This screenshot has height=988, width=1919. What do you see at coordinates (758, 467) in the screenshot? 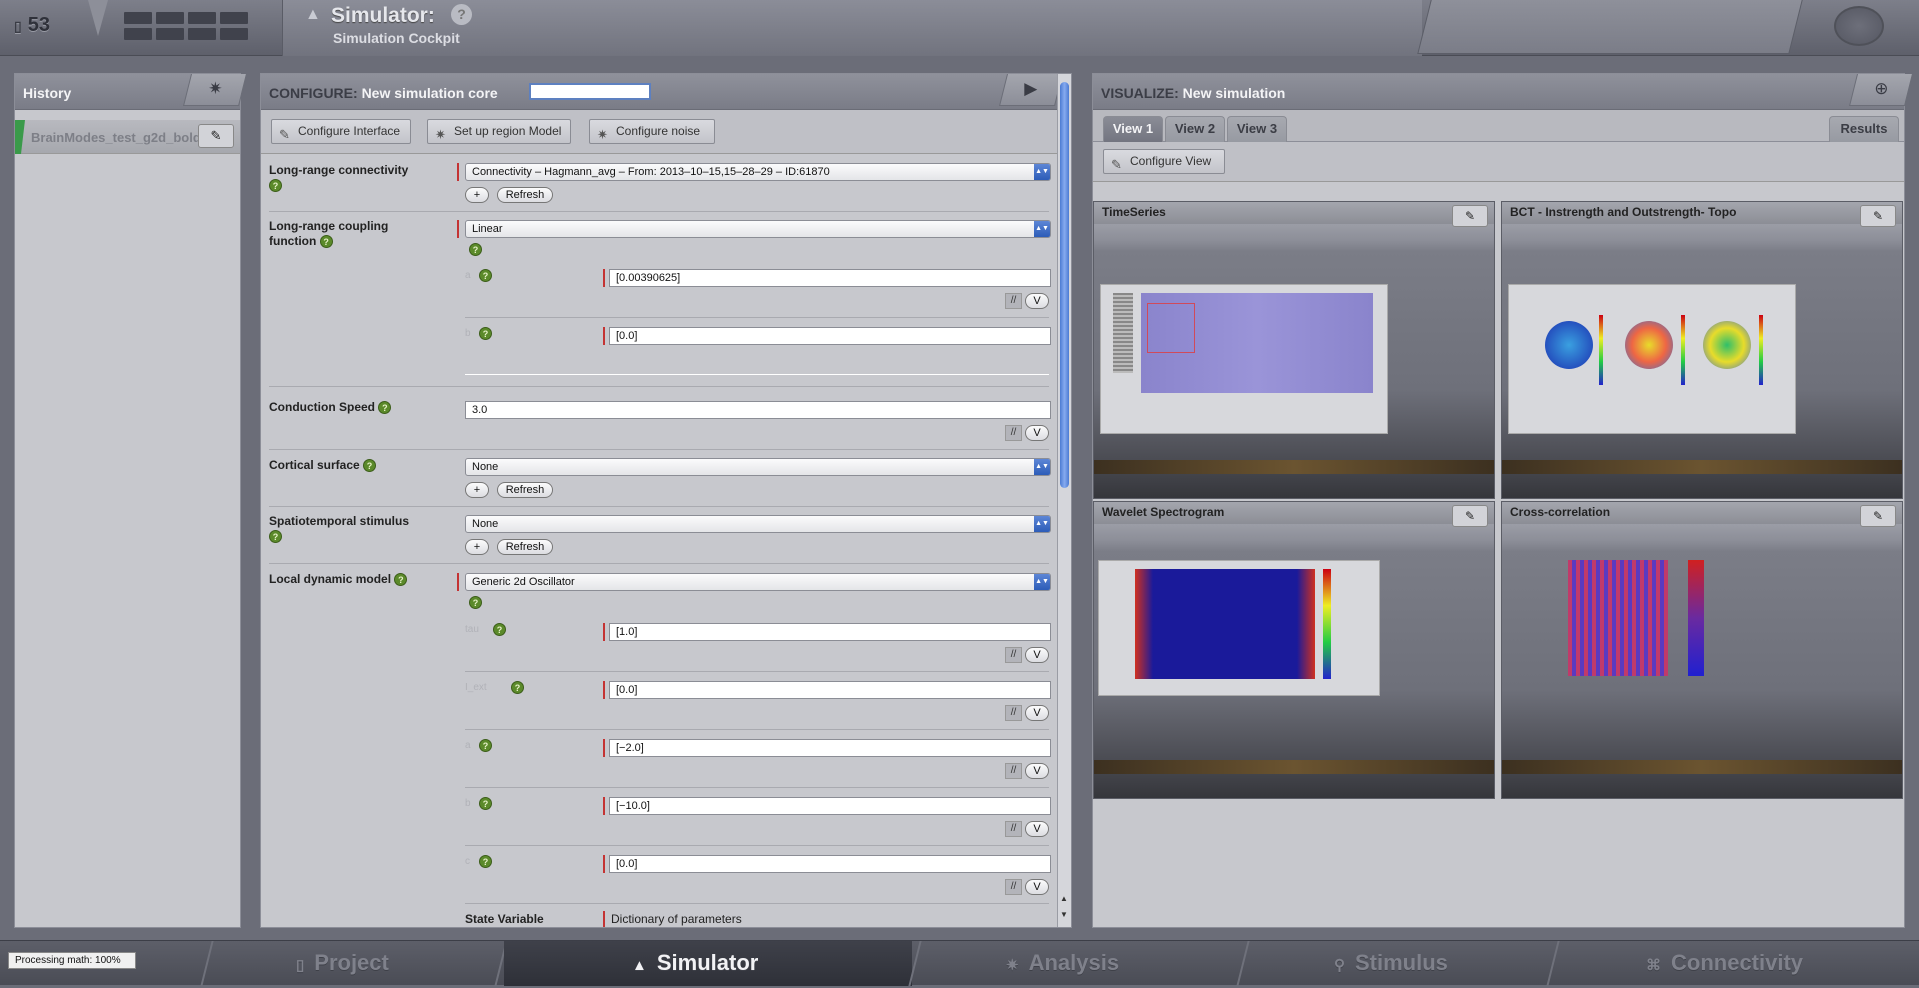
I see `cortical-surface-select: None ▲▼` at bounding box center [758, 467].